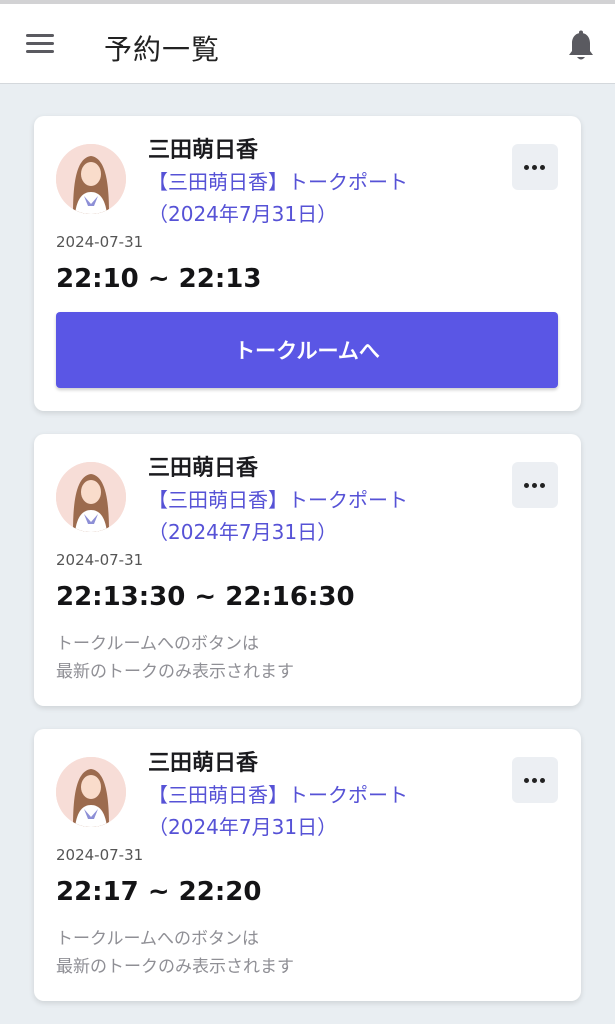 The image size is (615, 1024). What do you see at coordinates (162, 49) in the screenshot?
I see `page-title: 予約一覧` at bounding box center [162, 49].